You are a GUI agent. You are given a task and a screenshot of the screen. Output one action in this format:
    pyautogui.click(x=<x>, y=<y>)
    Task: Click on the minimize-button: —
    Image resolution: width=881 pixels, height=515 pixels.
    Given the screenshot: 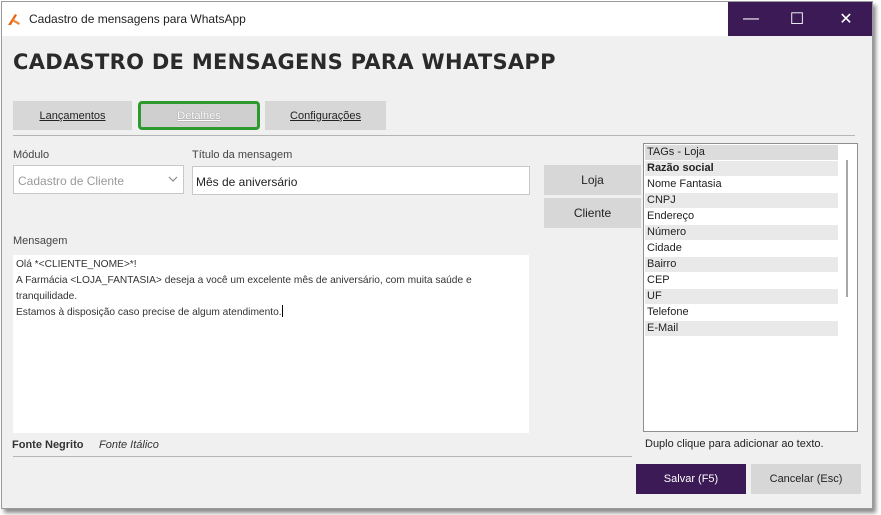 What is the action you would take?
    pyautogui.click(x=751, y=19)
    